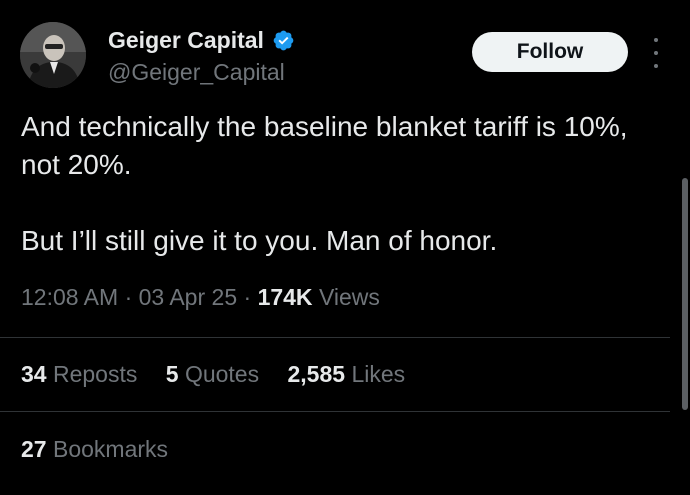 The height and width of the screenshot is (495, 690). I want to click on avatar, so click(53, 55).